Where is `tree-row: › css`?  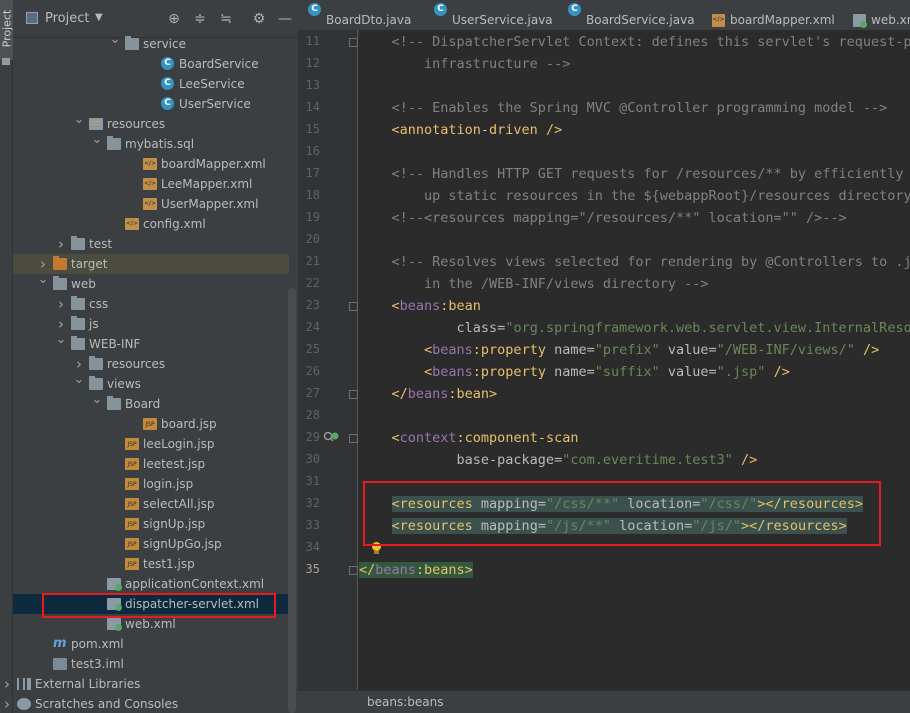 tree-row: › css is located at coordinates (151, 304).